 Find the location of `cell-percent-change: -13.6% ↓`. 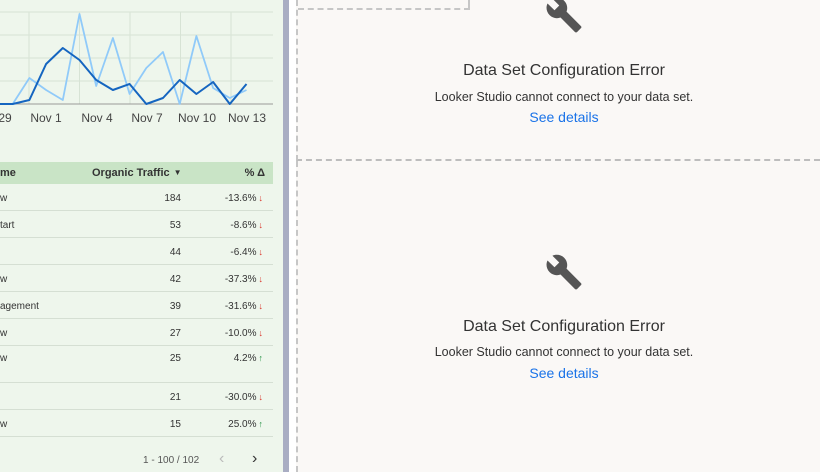

cell-percent-change: -13.6% ↓ is located at coordinates (244, 198).